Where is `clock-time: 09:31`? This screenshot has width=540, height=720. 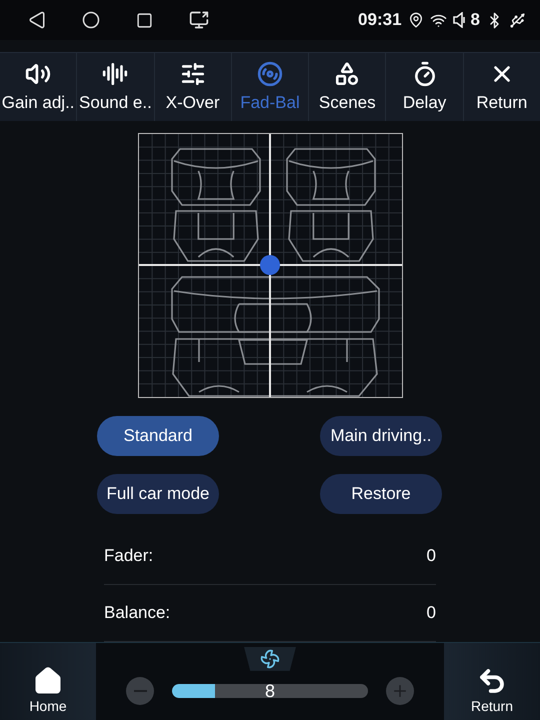 clock-time: 09:31 is located at coordinates (380, 20).